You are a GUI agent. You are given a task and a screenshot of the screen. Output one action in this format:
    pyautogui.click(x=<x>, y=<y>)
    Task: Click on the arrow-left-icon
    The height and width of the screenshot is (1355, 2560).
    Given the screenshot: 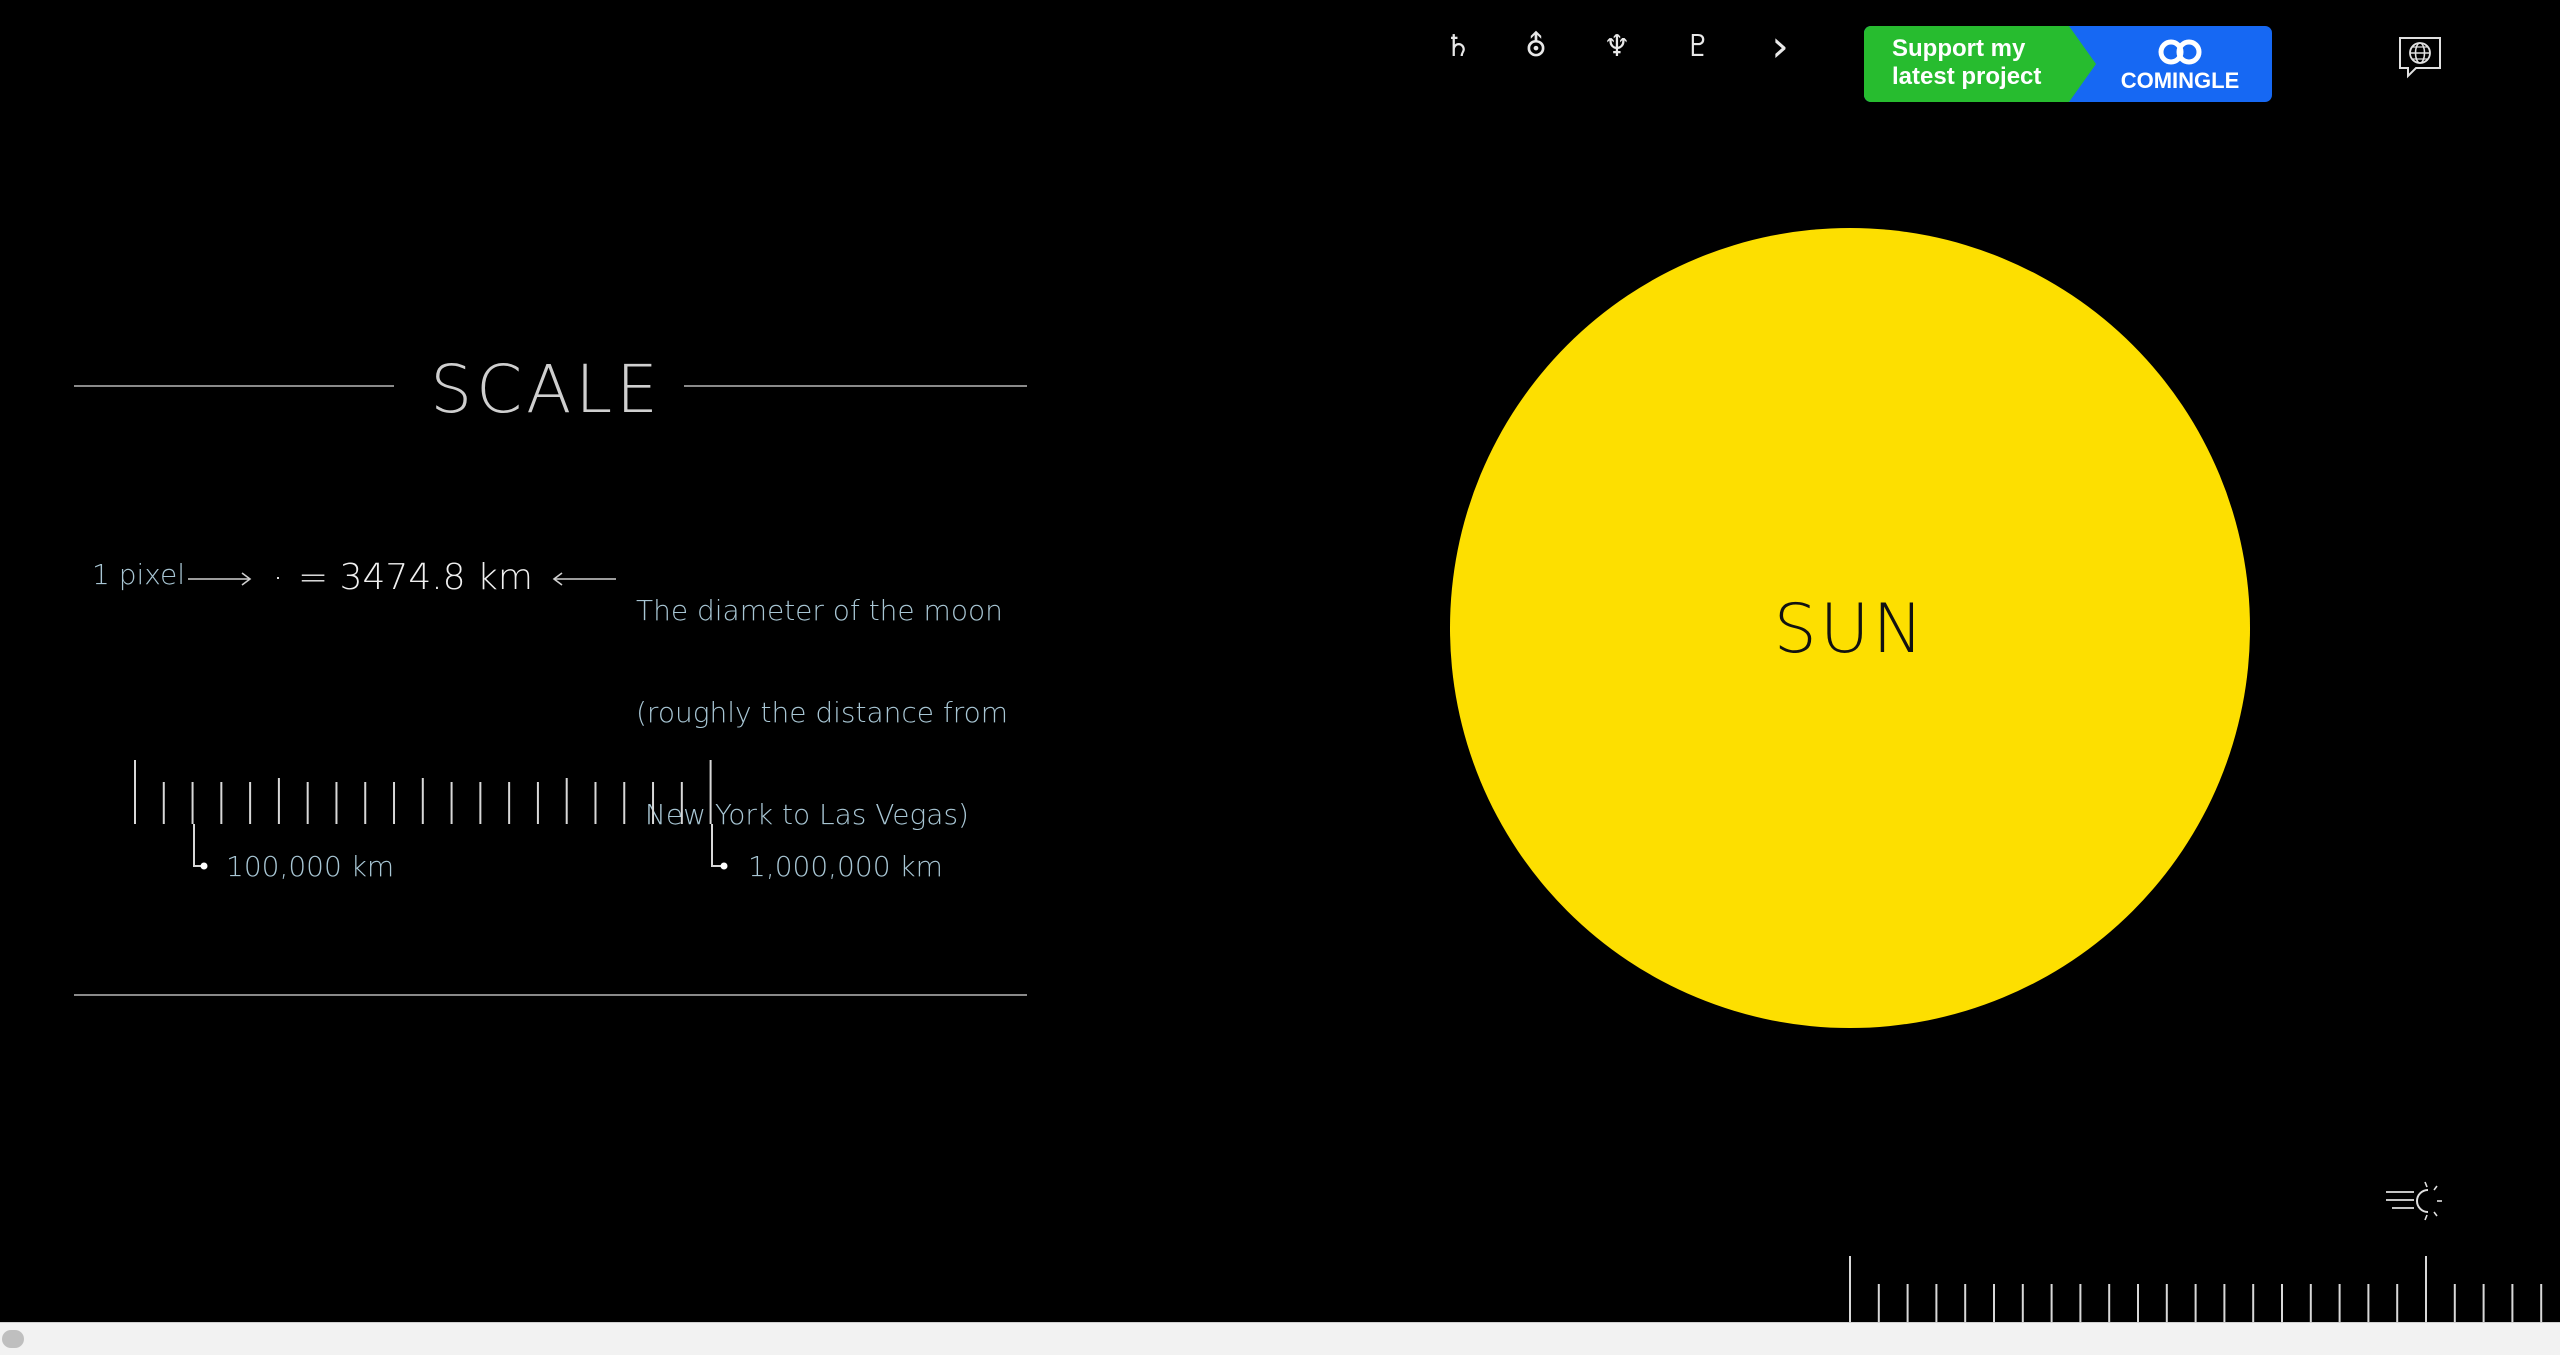 What is the action you would take?
    pyautogui.click(x=584, y=579)
    